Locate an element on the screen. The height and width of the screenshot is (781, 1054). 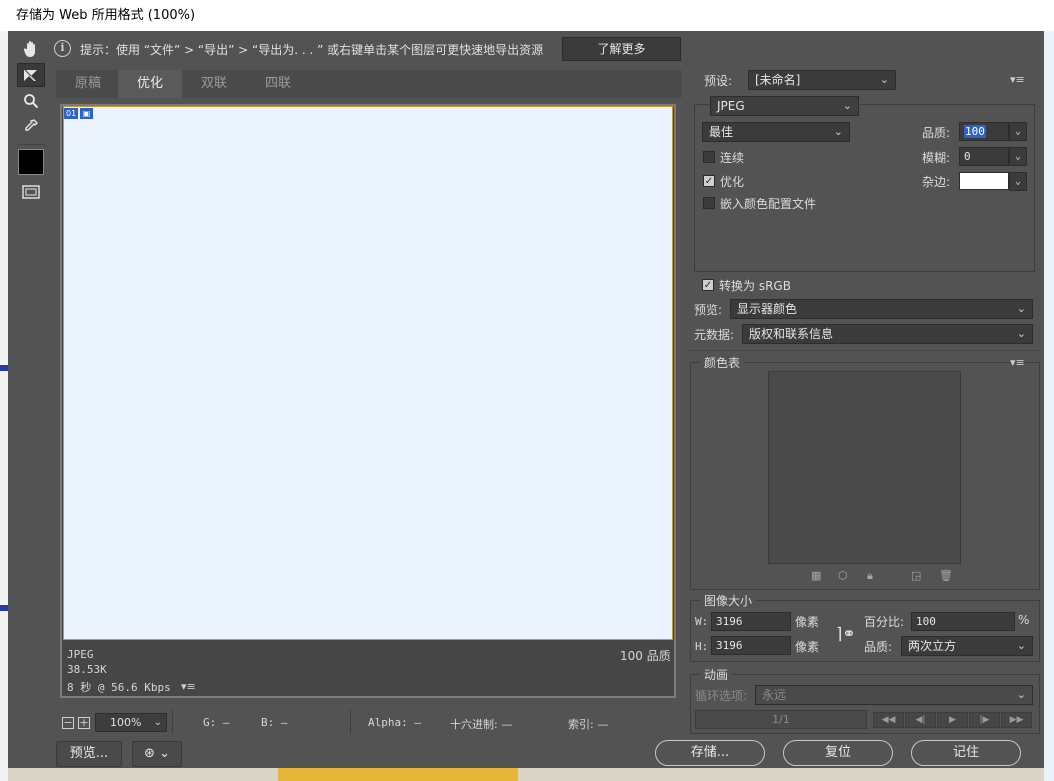
map-transparent-icon: ▦ is located at coordinates (816, 575).